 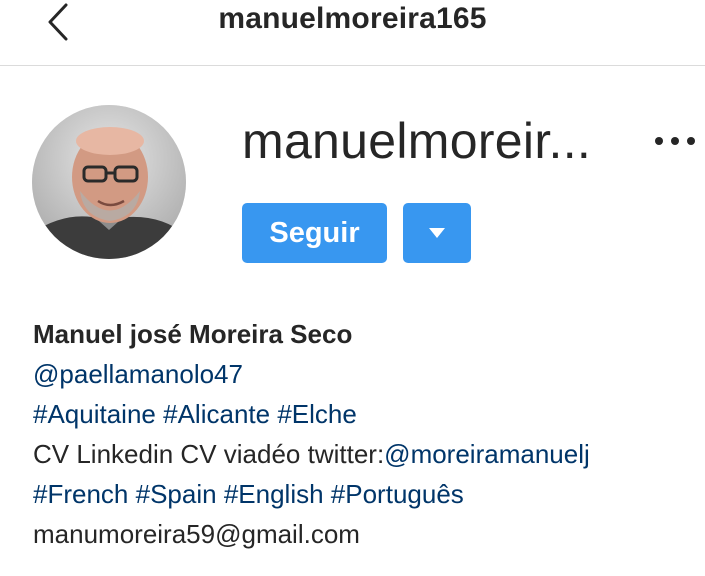 I want to click on profile-photo, so click(x=109, y=182).